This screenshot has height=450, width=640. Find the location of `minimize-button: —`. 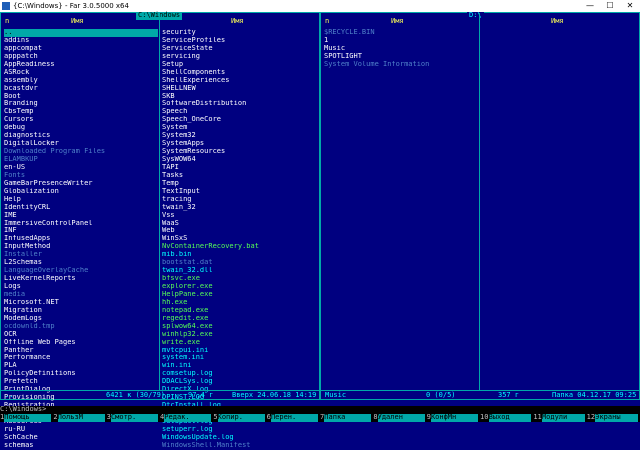

minimize-button: — is located at coordinates (590, 6).